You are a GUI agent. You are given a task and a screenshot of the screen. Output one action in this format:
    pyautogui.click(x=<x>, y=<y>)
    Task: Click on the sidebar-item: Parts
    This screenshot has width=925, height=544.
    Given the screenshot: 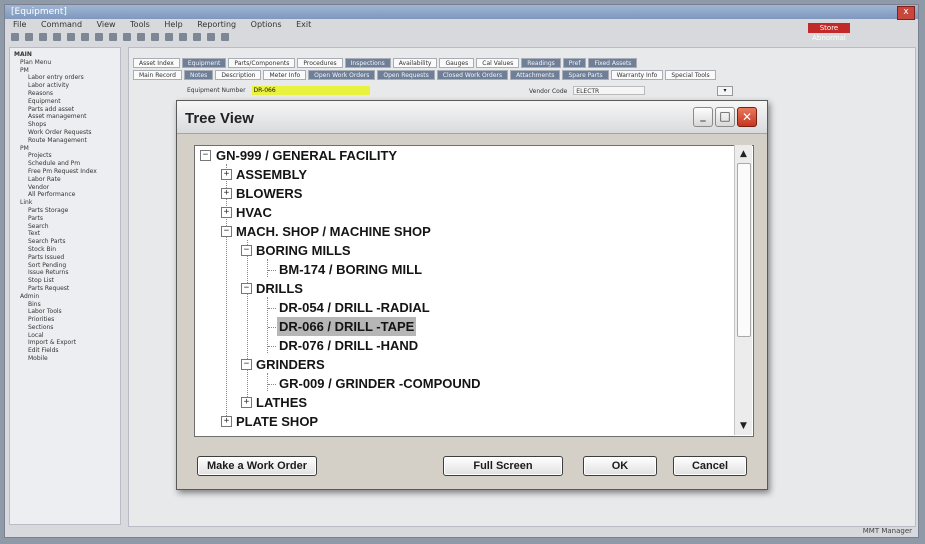 What is the action you would take?
    pyautogui.click(x=65, y=219)
    